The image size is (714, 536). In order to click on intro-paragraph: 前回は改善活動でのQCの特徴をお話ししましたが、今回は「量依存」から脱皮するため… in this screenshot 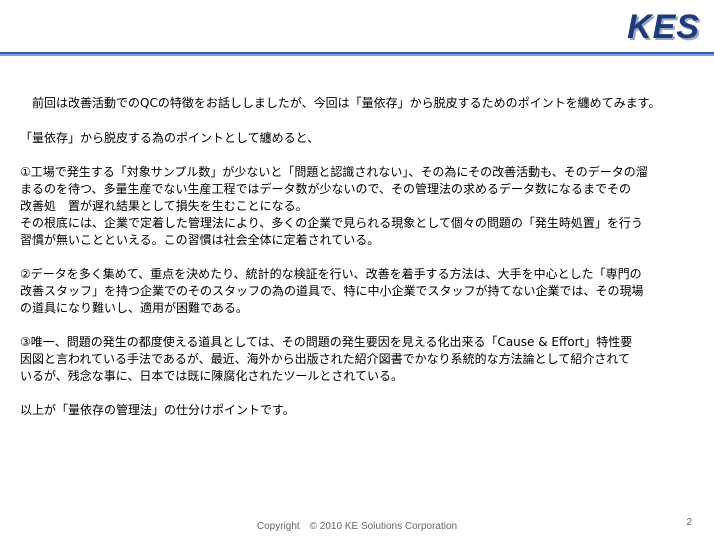, I will do `click(346, 103)`.